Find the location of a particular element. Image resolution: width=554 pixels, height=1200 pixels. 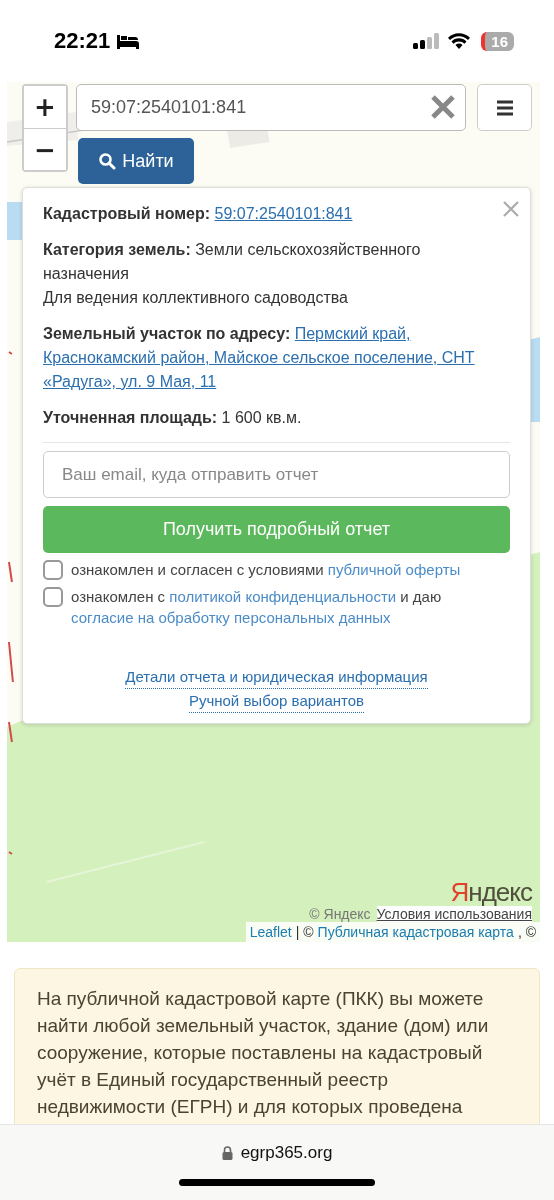

attribution-copyright: , © is located at coordinates (526, 932).